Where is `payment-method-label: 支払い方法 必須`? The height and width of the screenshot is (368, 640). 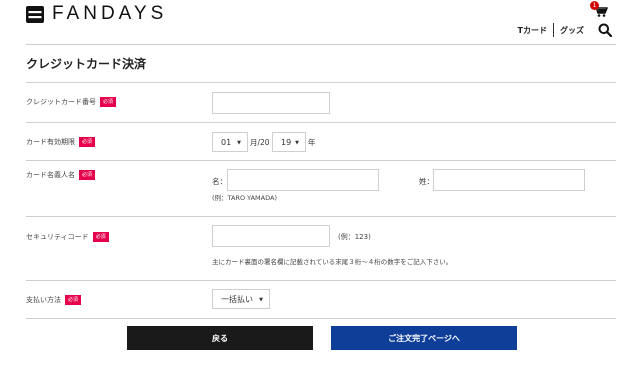
payment-method-label: 支払い方法 必須 is located at coordinates (54, 300).